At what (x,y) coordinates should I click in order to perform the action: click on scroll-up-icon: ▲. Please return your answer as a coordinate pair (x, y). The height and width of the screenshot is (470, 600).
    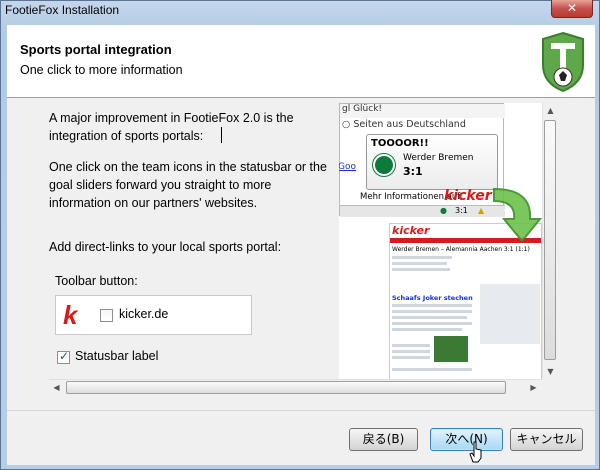
    Looking at the image, I should click on (550, 110).